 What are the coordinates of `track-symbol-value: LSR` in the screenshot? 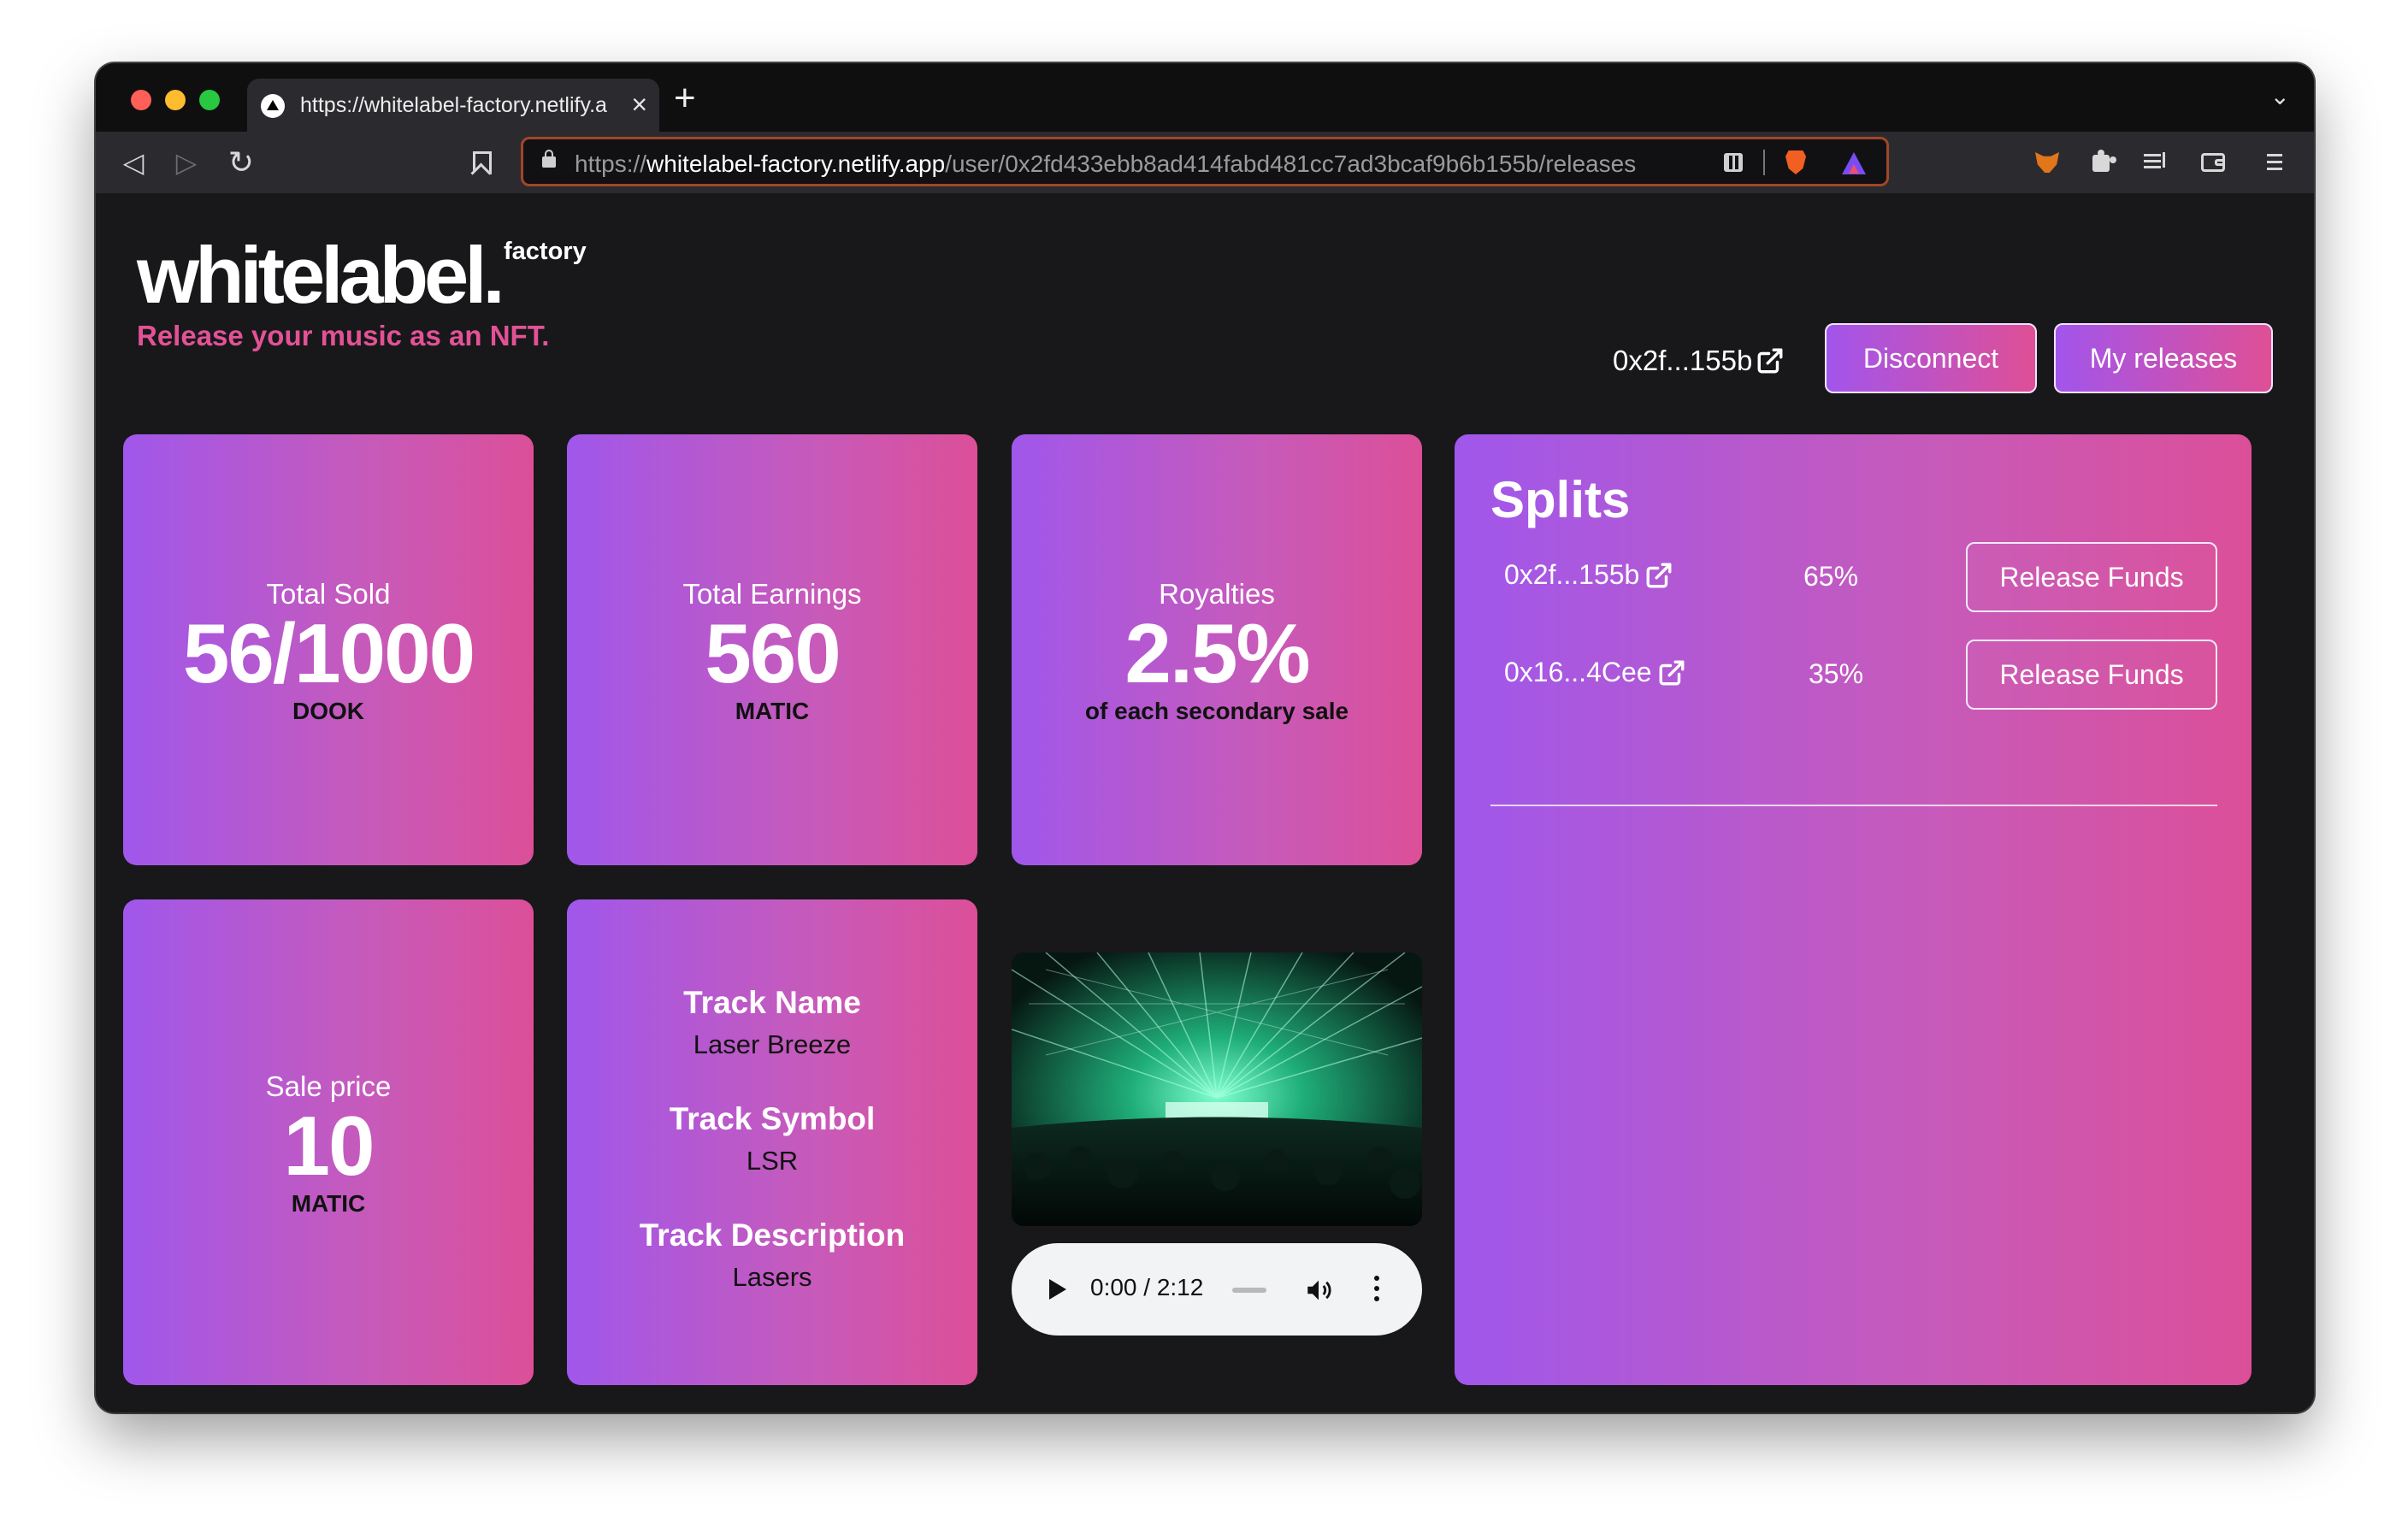 It's located at (773, 1161).